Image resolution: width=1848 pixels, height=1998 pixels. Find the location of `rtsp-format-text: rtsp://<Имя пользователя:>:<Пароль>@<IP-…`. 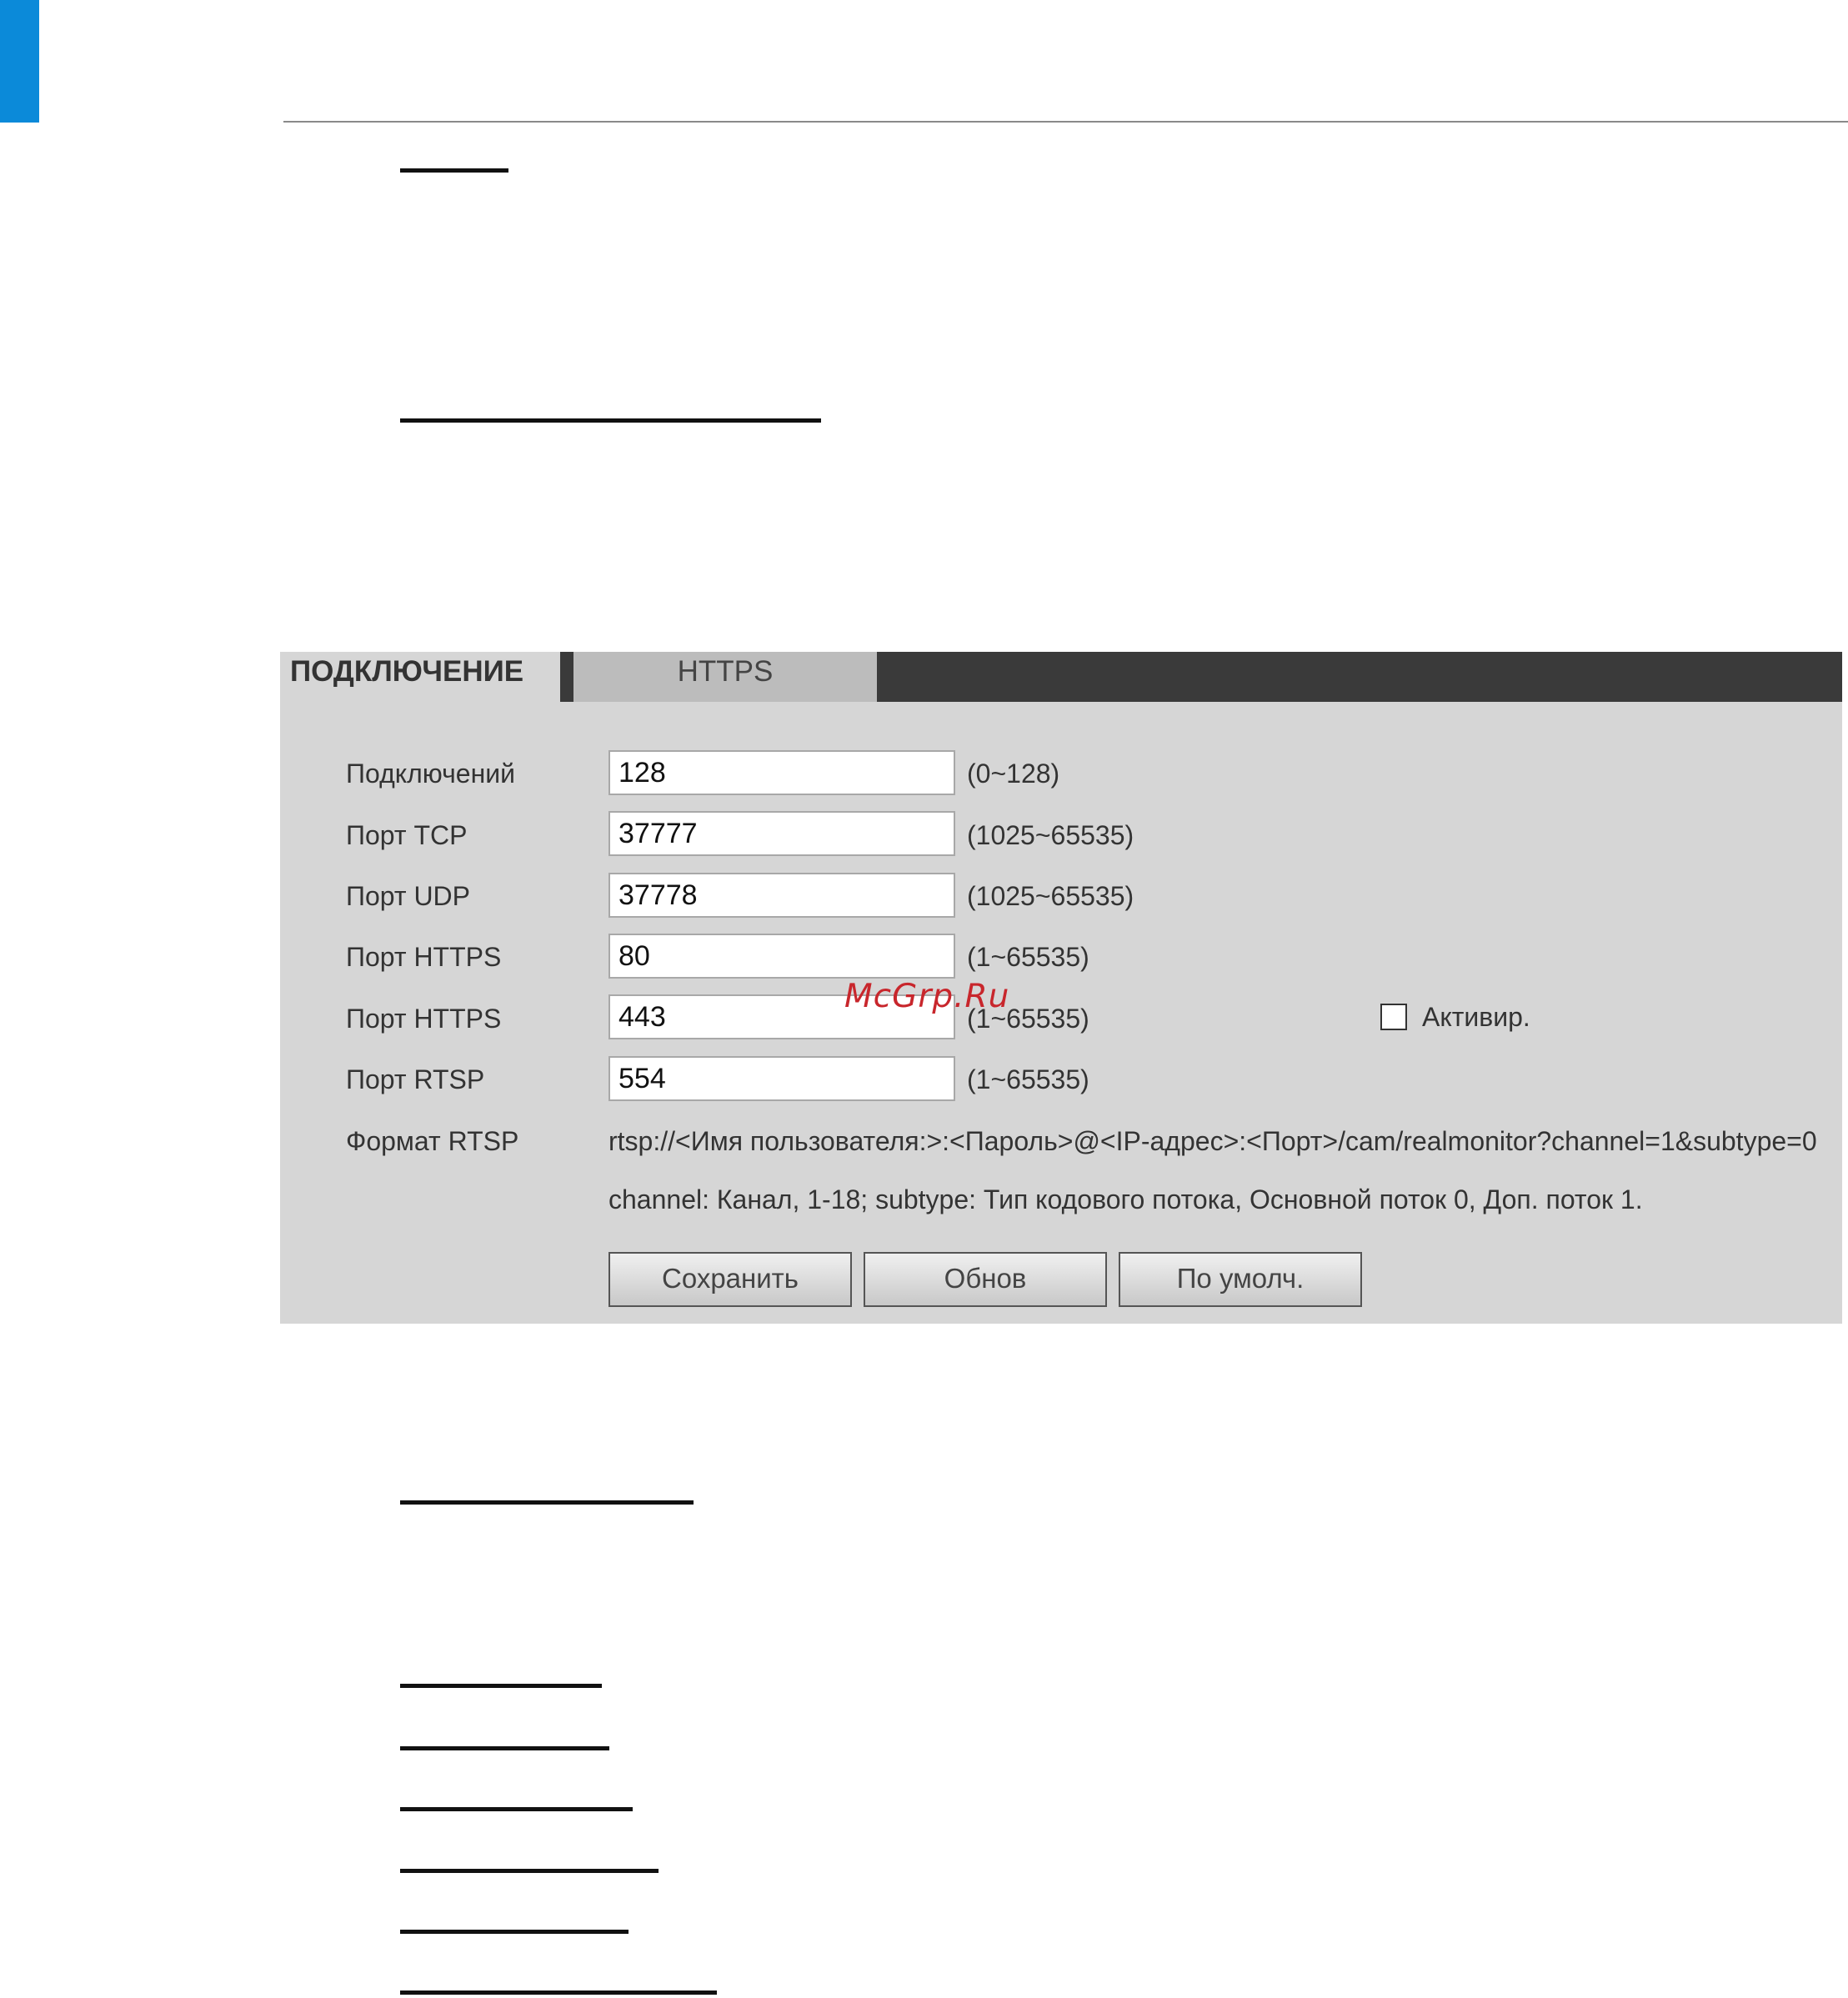

rtsp-format-text: rtsp://<Имя пользователя:>:<Пароль>@<IP-… is located at coordinates (1213, 1141).